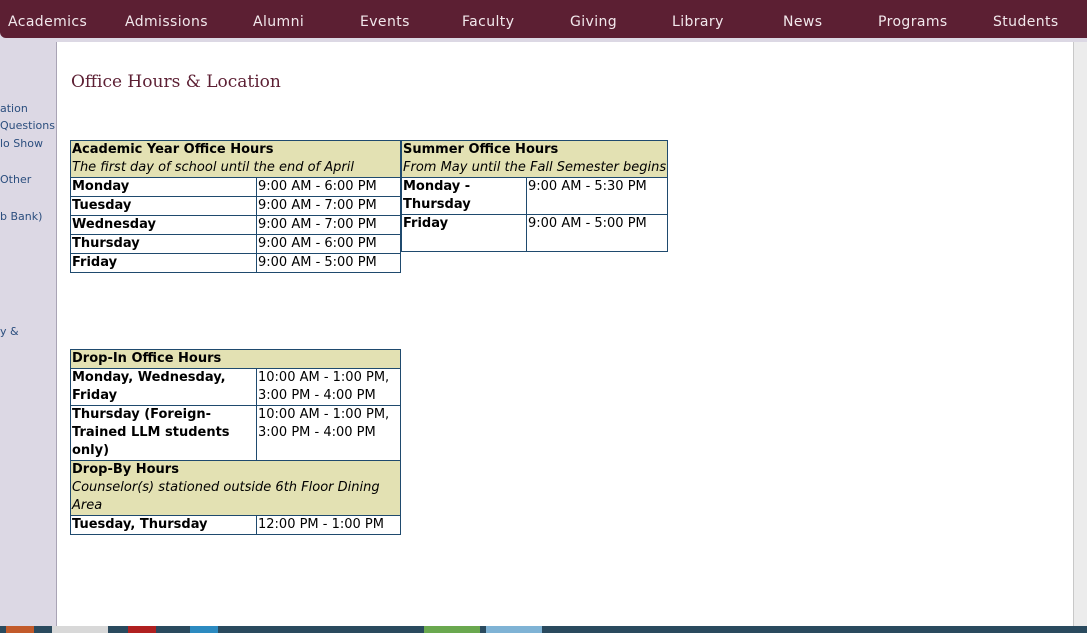 The height and width of the screenshot is (633, 1087). Describe the element at coordinates (14, 108) in the screenshot. I see `sidebar-link-location: ation` at that location.